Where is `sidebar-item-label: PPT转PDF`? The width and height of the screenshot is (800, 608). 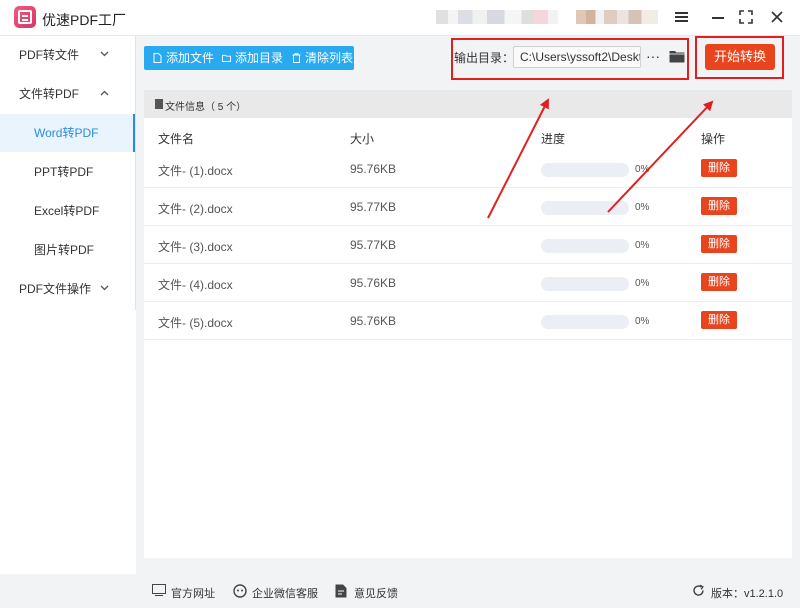 sidebar-item-label: PPT转PDF is located at coordinates (64, 172).